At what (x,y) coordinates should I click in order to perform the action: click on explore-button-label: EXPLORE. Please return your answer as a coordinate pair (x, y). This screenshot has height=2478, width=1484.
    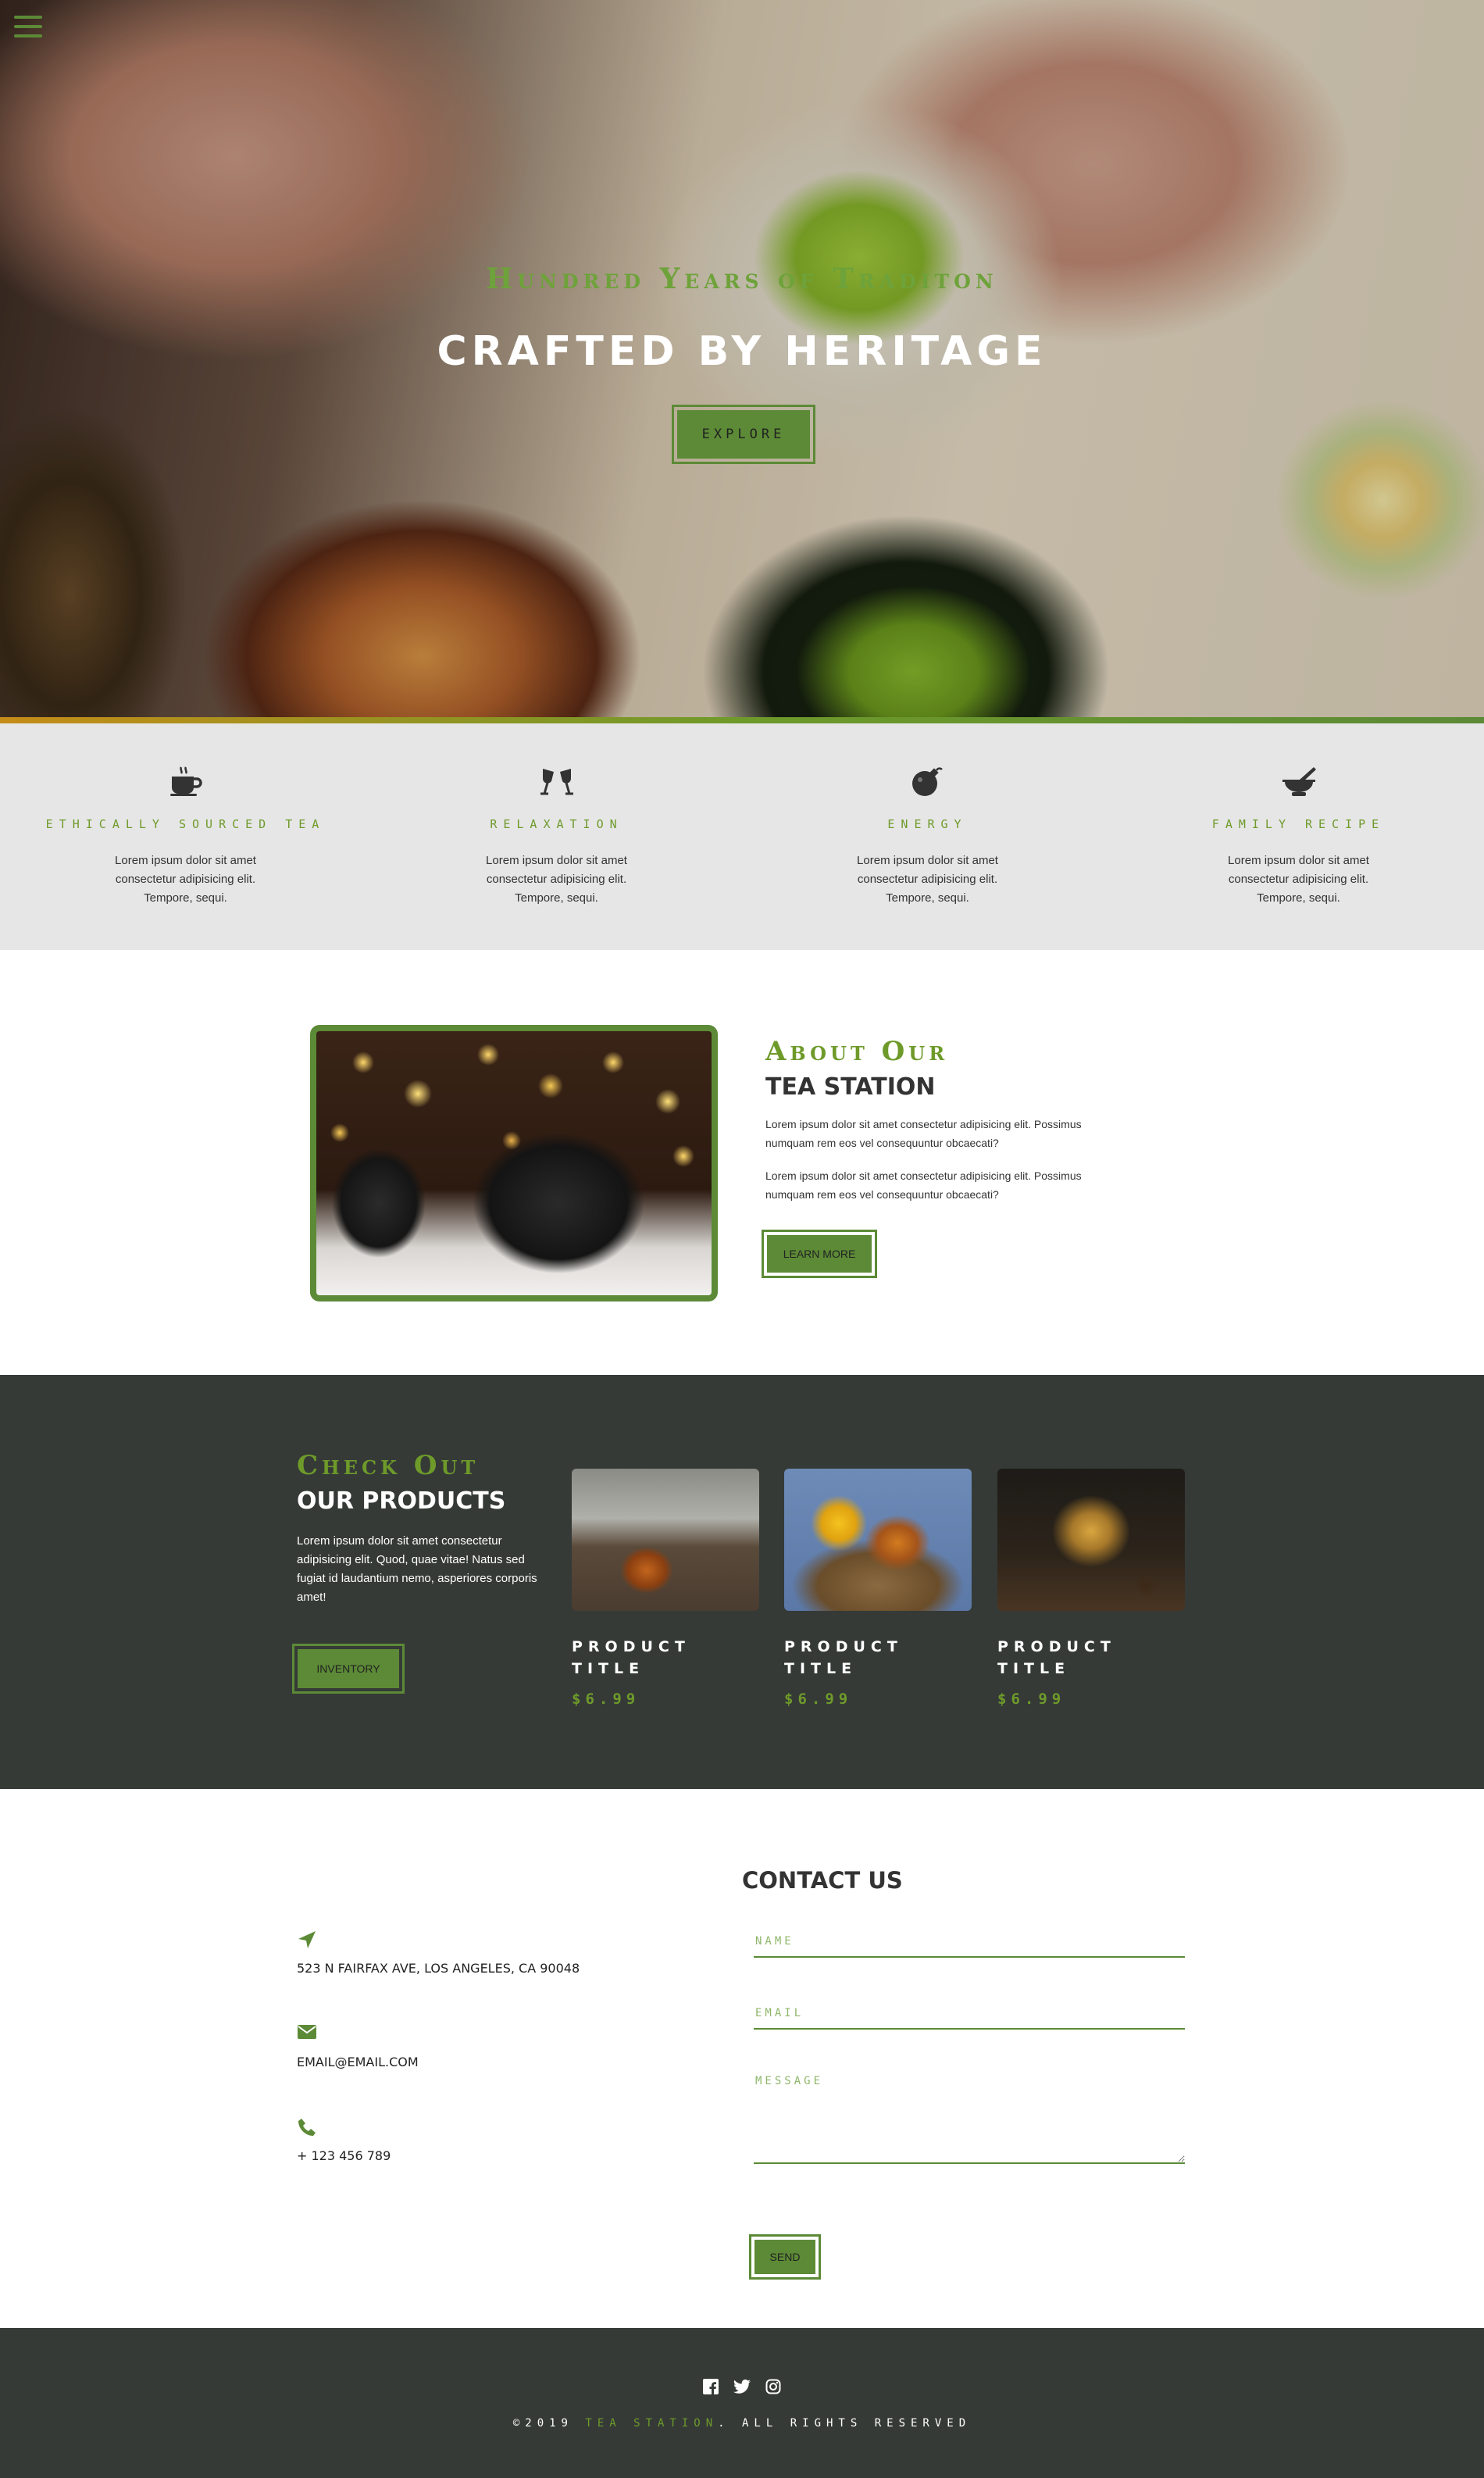
    Looking at the image, I should click on (743, 435).